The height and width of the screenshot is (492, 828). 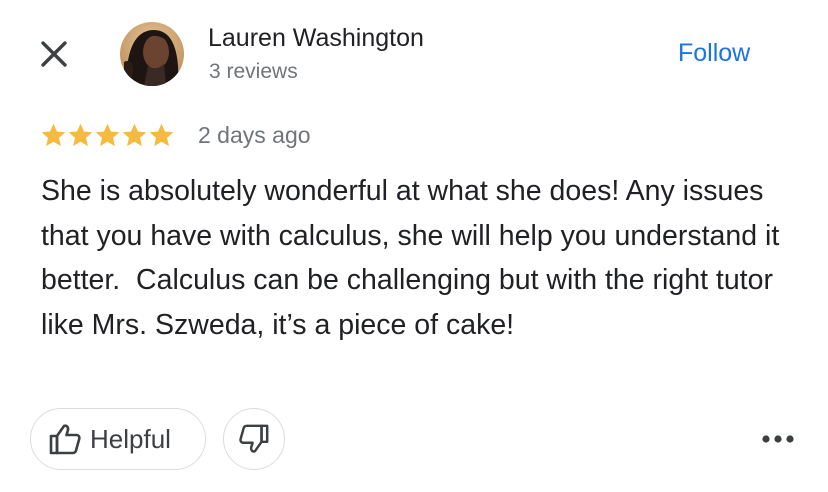 I want to click on follow-button: Follow, so click(x=714, y=53).